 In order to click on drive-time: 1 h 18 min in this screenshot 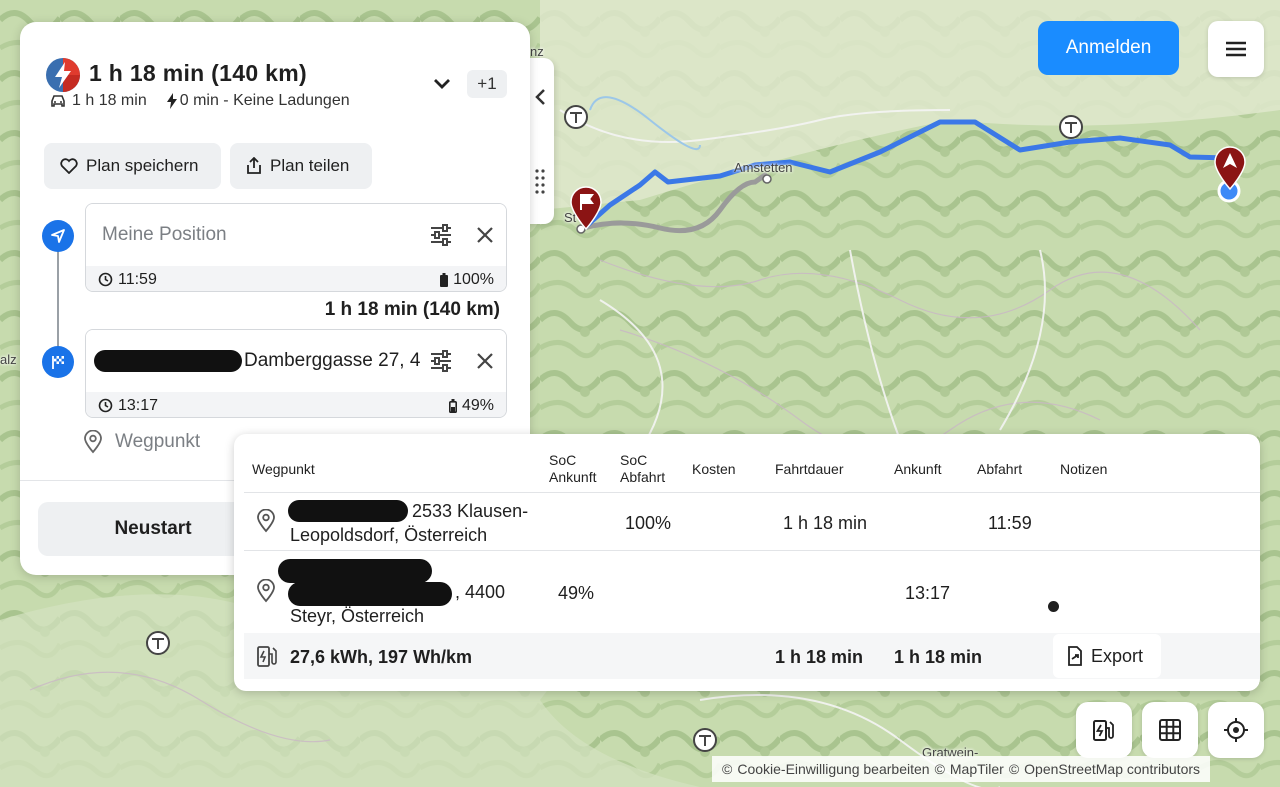, I will do `click(109, 100)`.